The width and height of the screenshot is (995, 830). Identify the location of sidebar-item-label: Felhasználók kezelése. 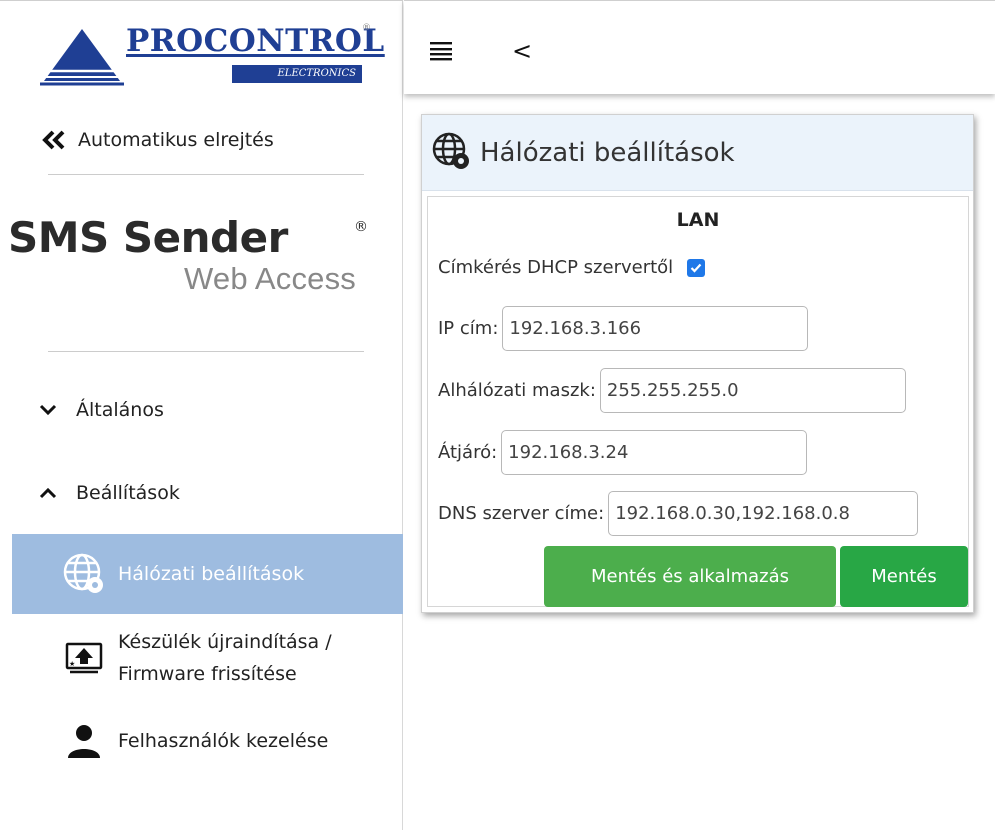
(223, 741).